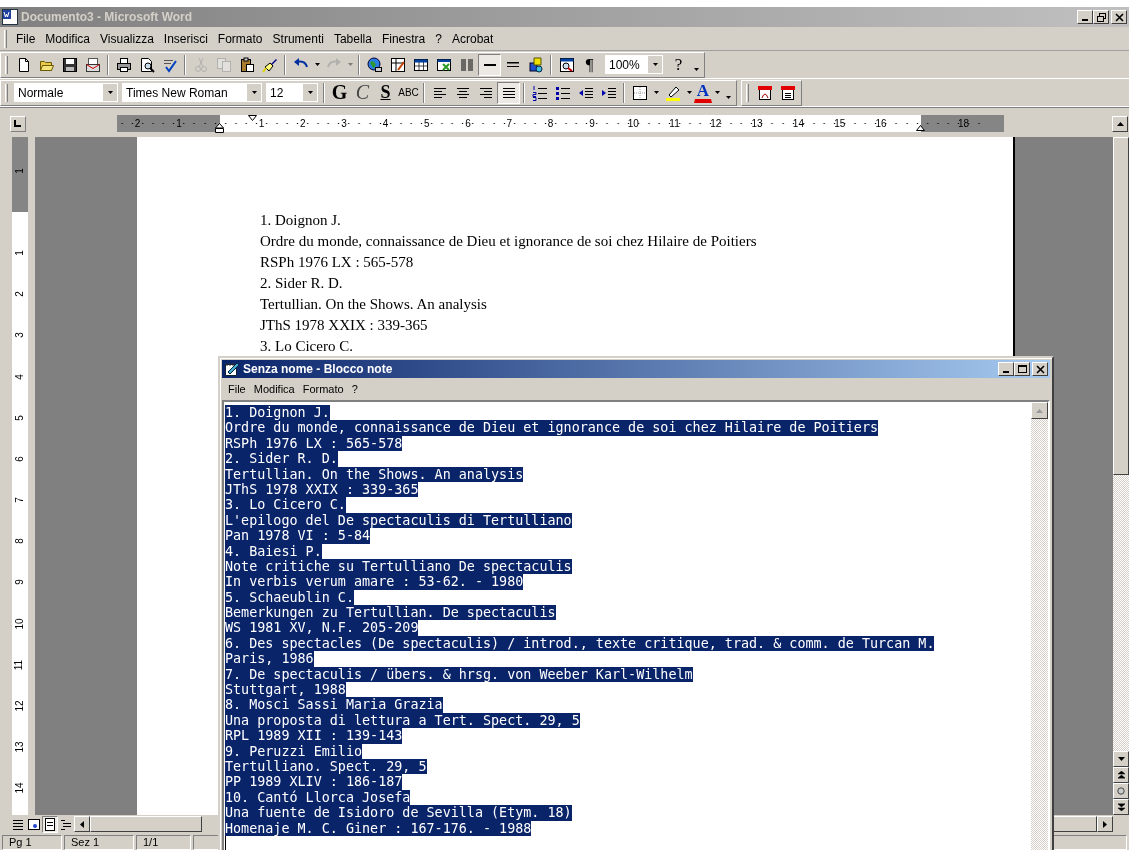  I want to click on ruler-number: 10, so click(19, 624).